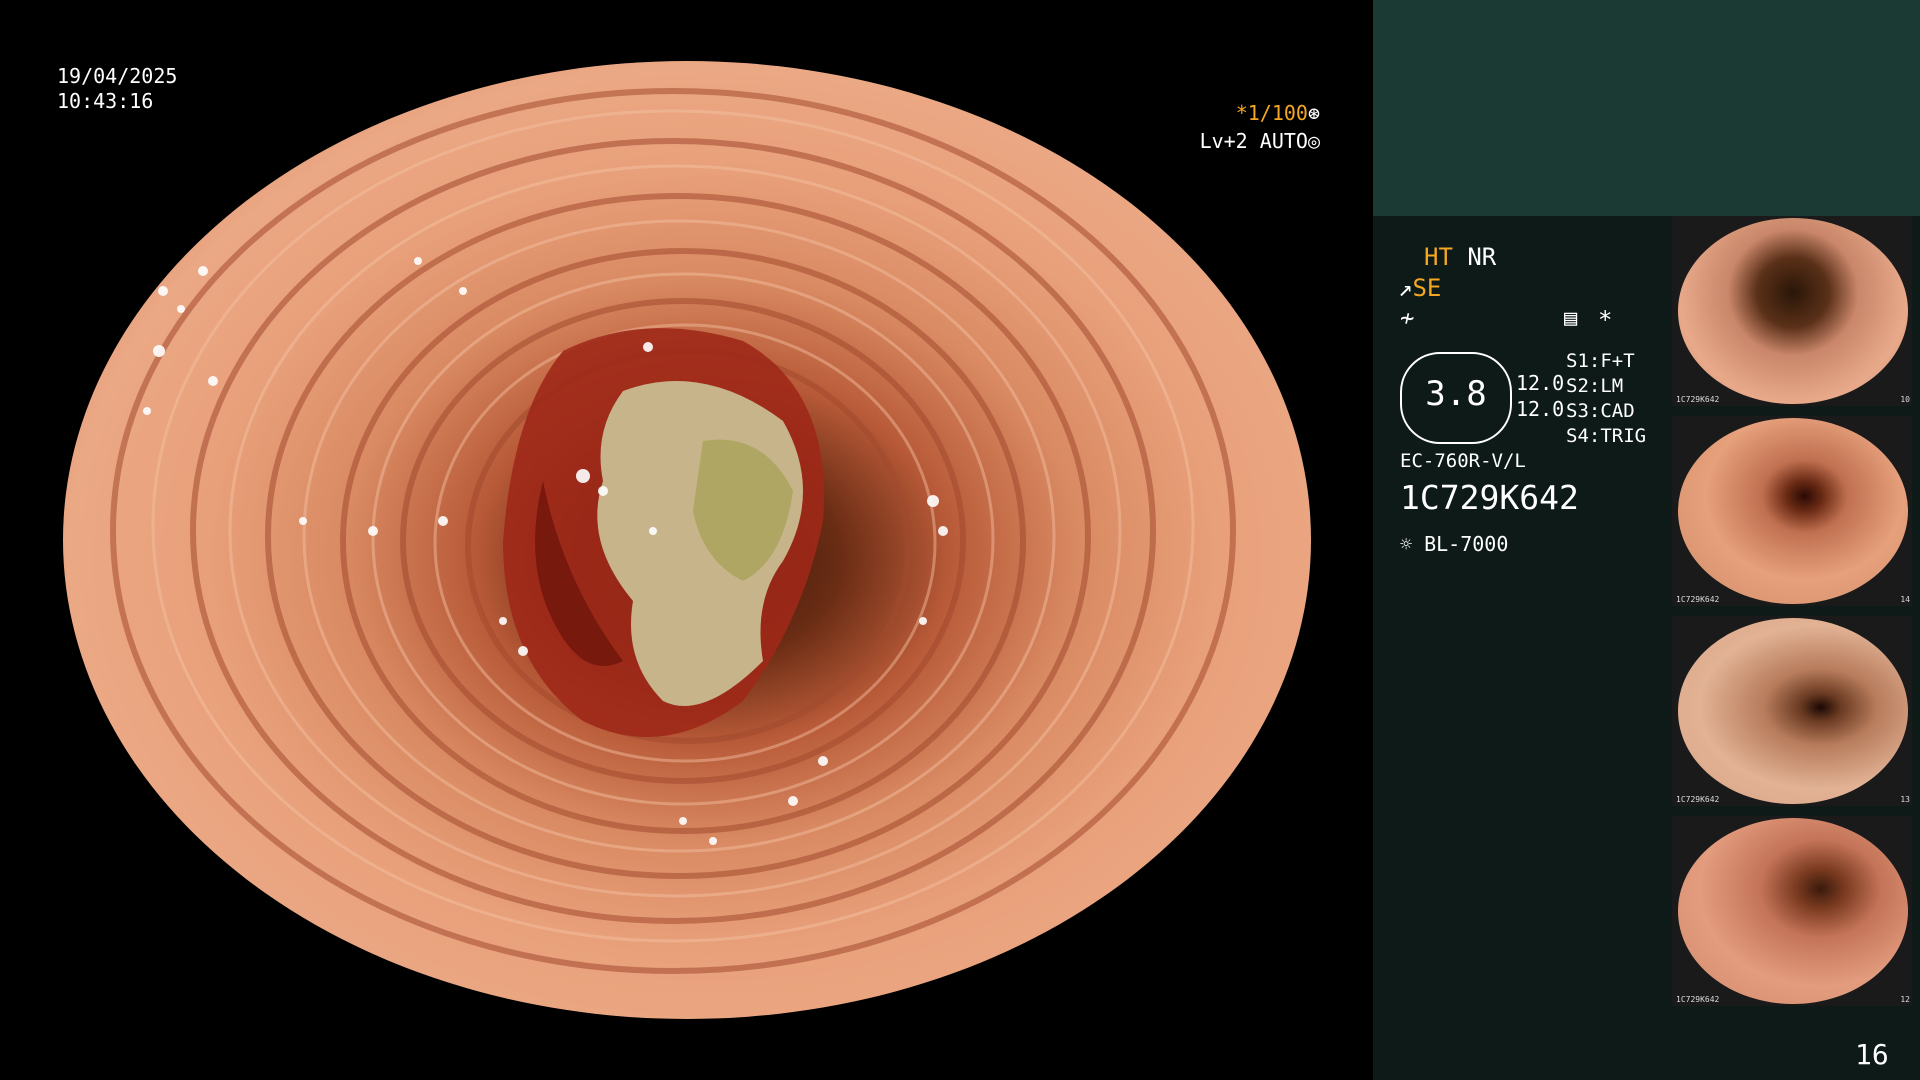 Image resolution: width=1920 pixels, height=1080 pixels. What do you see at coordinates (1427, 288) in the screenshot?
I see `mode-se: SE` at bounding box center [1427, 288].